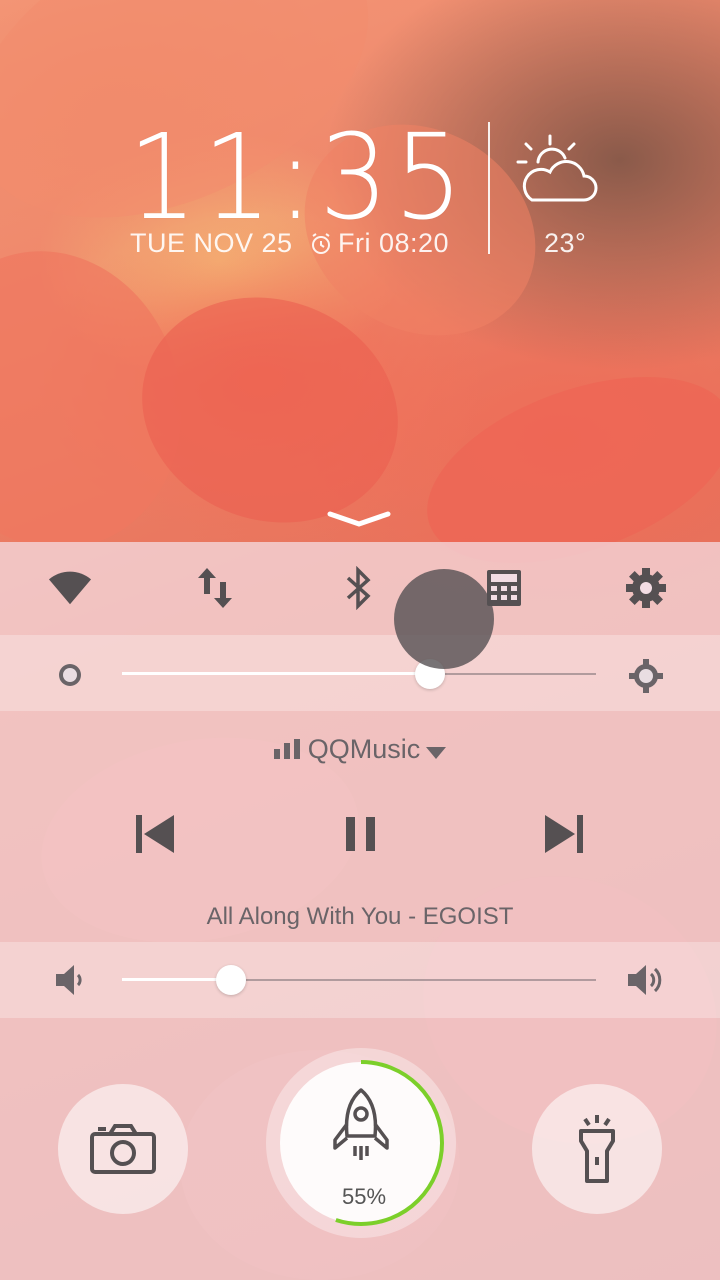 This screenshot has width=720, height=1280. I want to click on camera-icon, so click(123, 1149).